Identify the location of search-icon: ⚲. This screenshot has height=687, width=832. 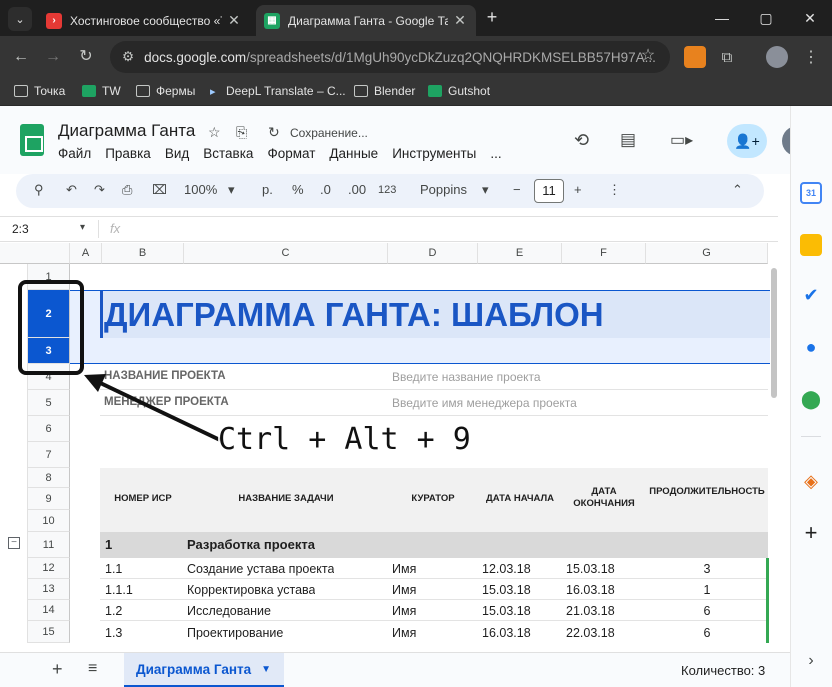
(39, 190).